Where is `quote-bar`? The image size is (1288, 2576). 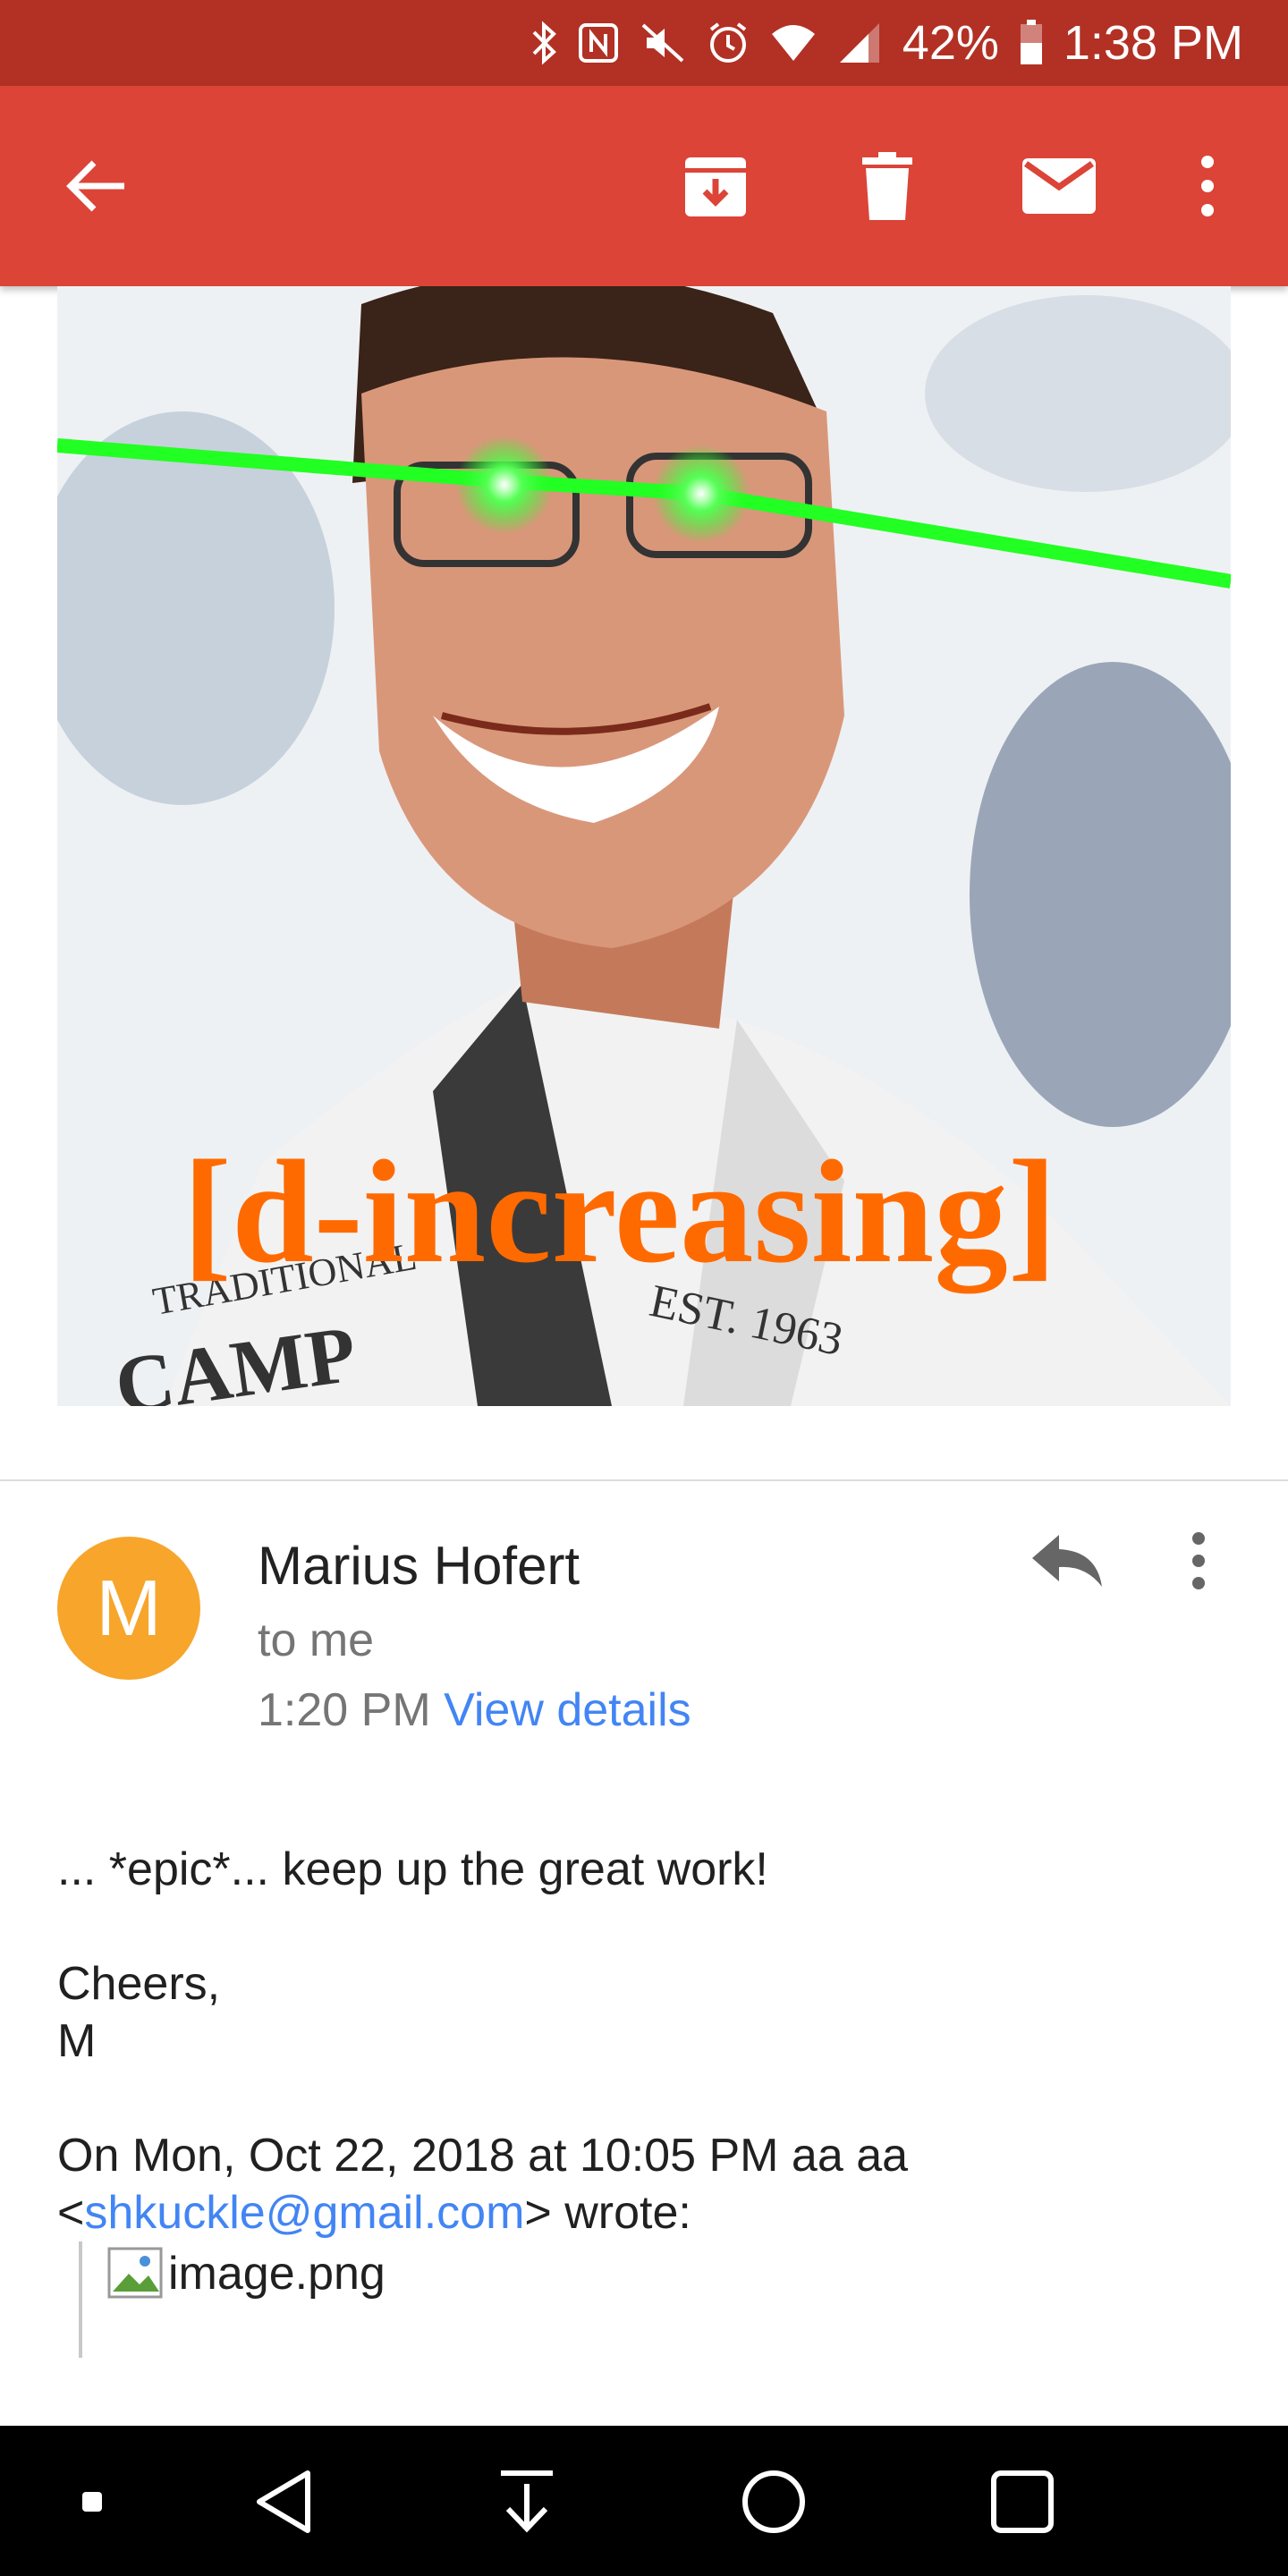
quote-bar is located at coordinates (80, 2299).